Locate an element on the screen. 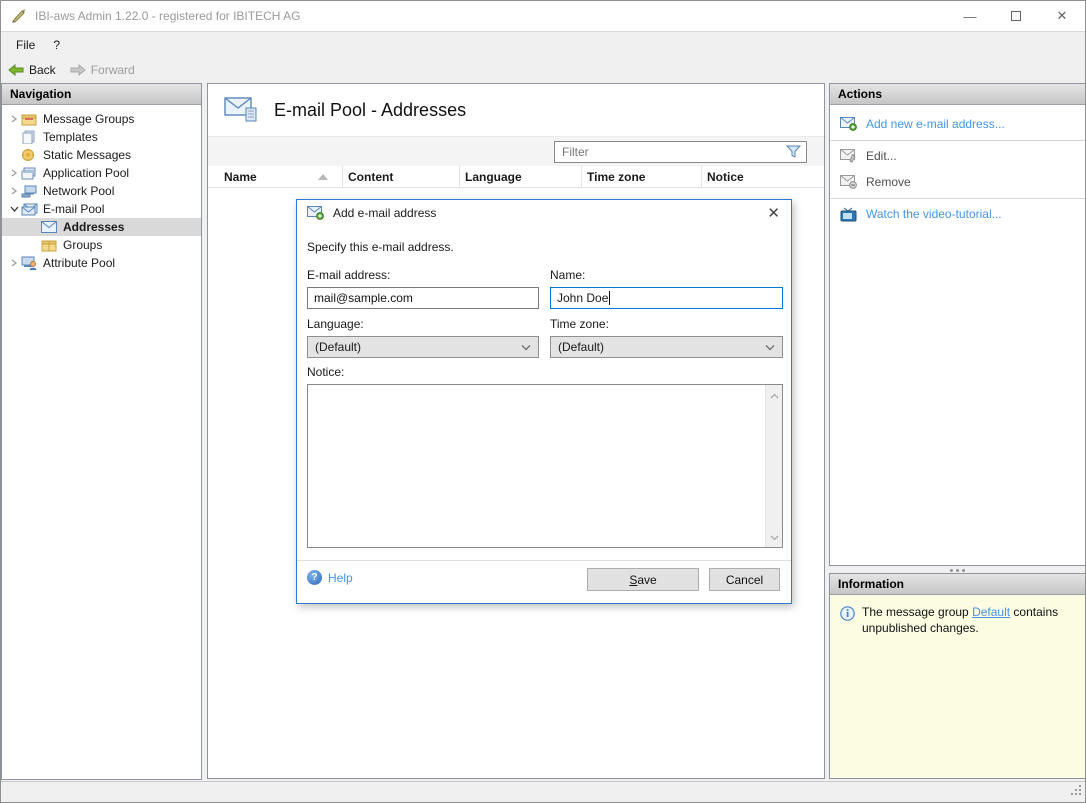 This screenshot has width=1086, height=803. menu-bar: File ? is located at coordinates (543, 44).